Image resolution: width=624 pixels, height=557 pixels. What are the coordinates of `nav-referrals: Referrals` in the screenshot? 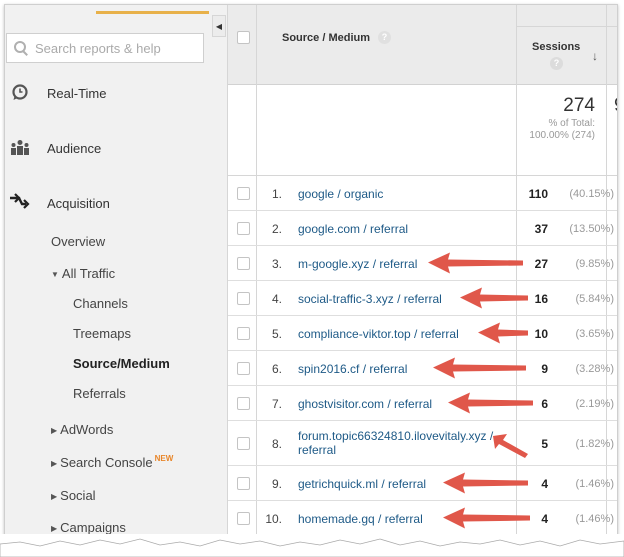 It's located at (99, 393).